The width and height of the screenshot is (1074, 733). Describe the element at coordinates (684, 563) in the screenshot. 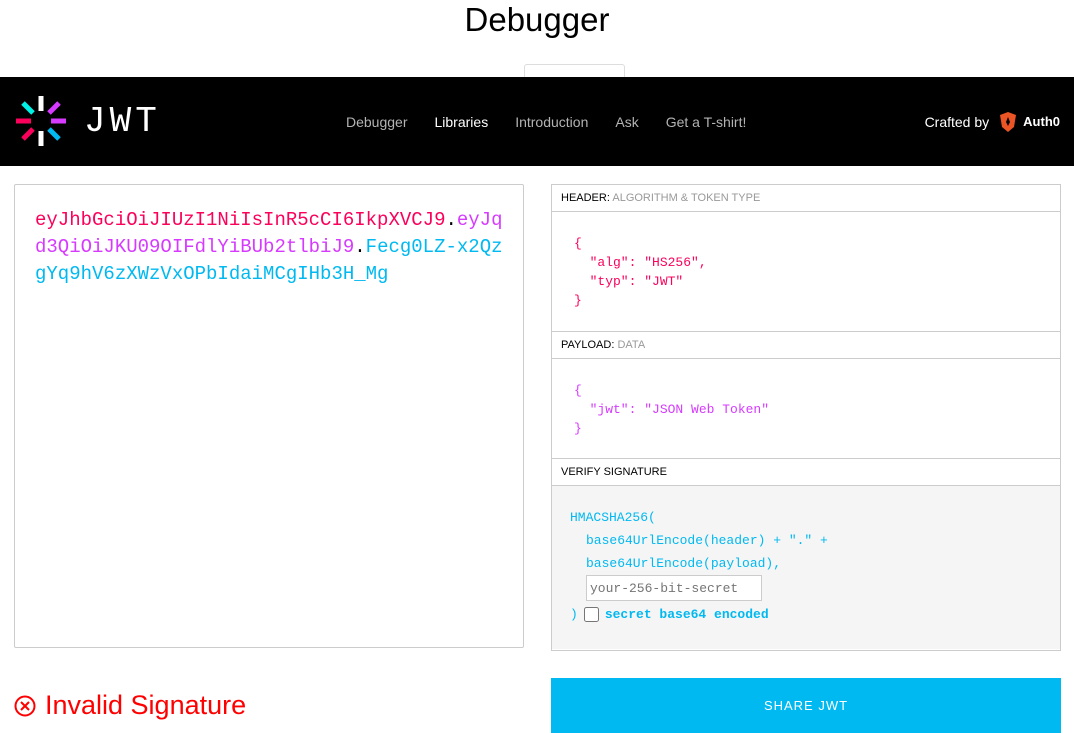

I see `sig-line-3: base64UrlEncode(payload),` at that location.